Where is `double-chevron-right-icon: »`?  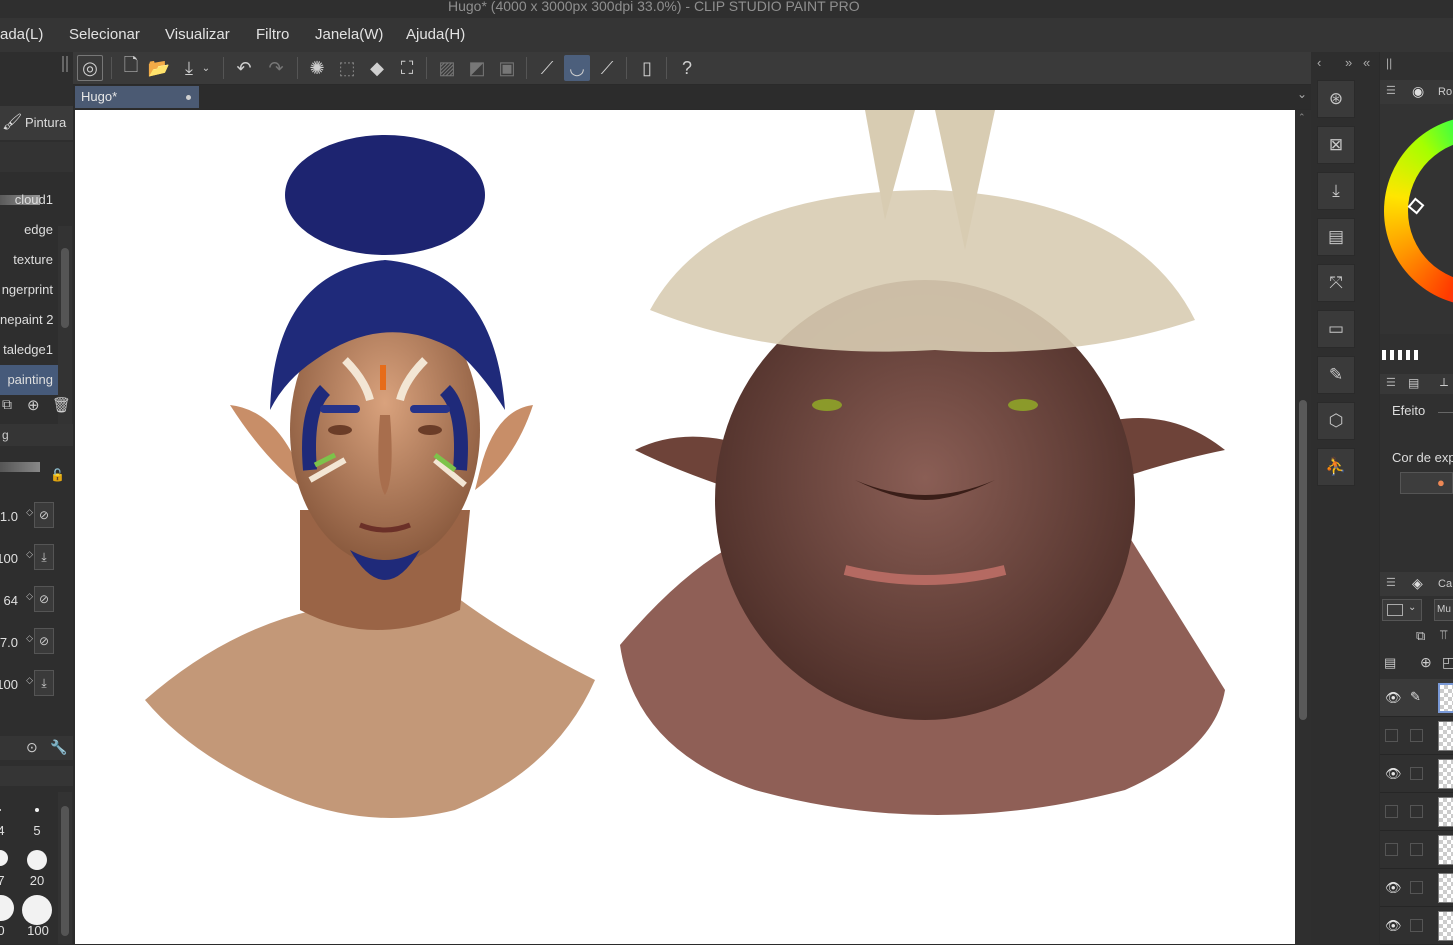
double-chevron-right-icon: » is located at coordinates (1348, 62).